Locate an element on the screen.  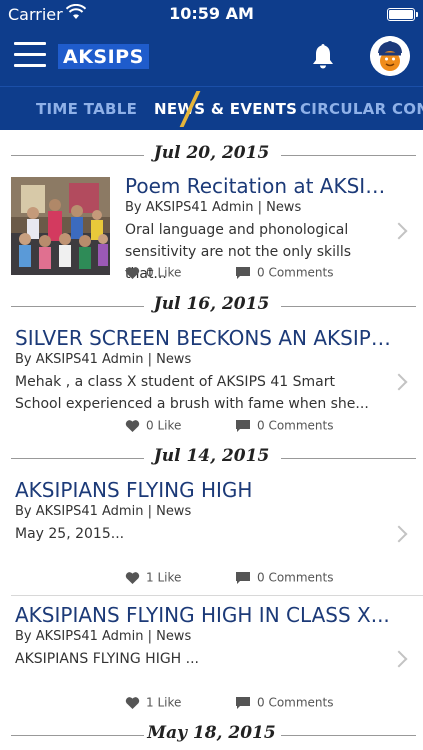
brand-logo: AKSIPS is located at coordinates (103, 56).